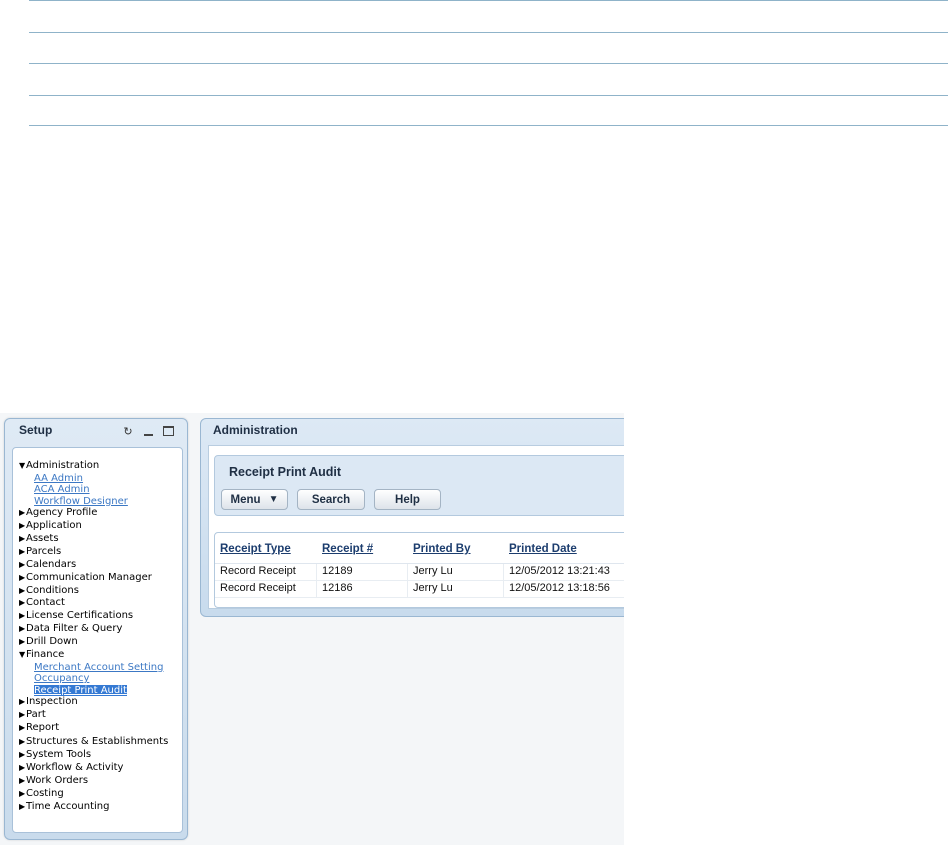 The width and height of the screenshot is (948, 845). Describe the element at coordinates (419, 485) in the screenshot. I see `receipt-print-audit-toolbar: Receipt Print Audit Menu ▼ Search Help` at that location.